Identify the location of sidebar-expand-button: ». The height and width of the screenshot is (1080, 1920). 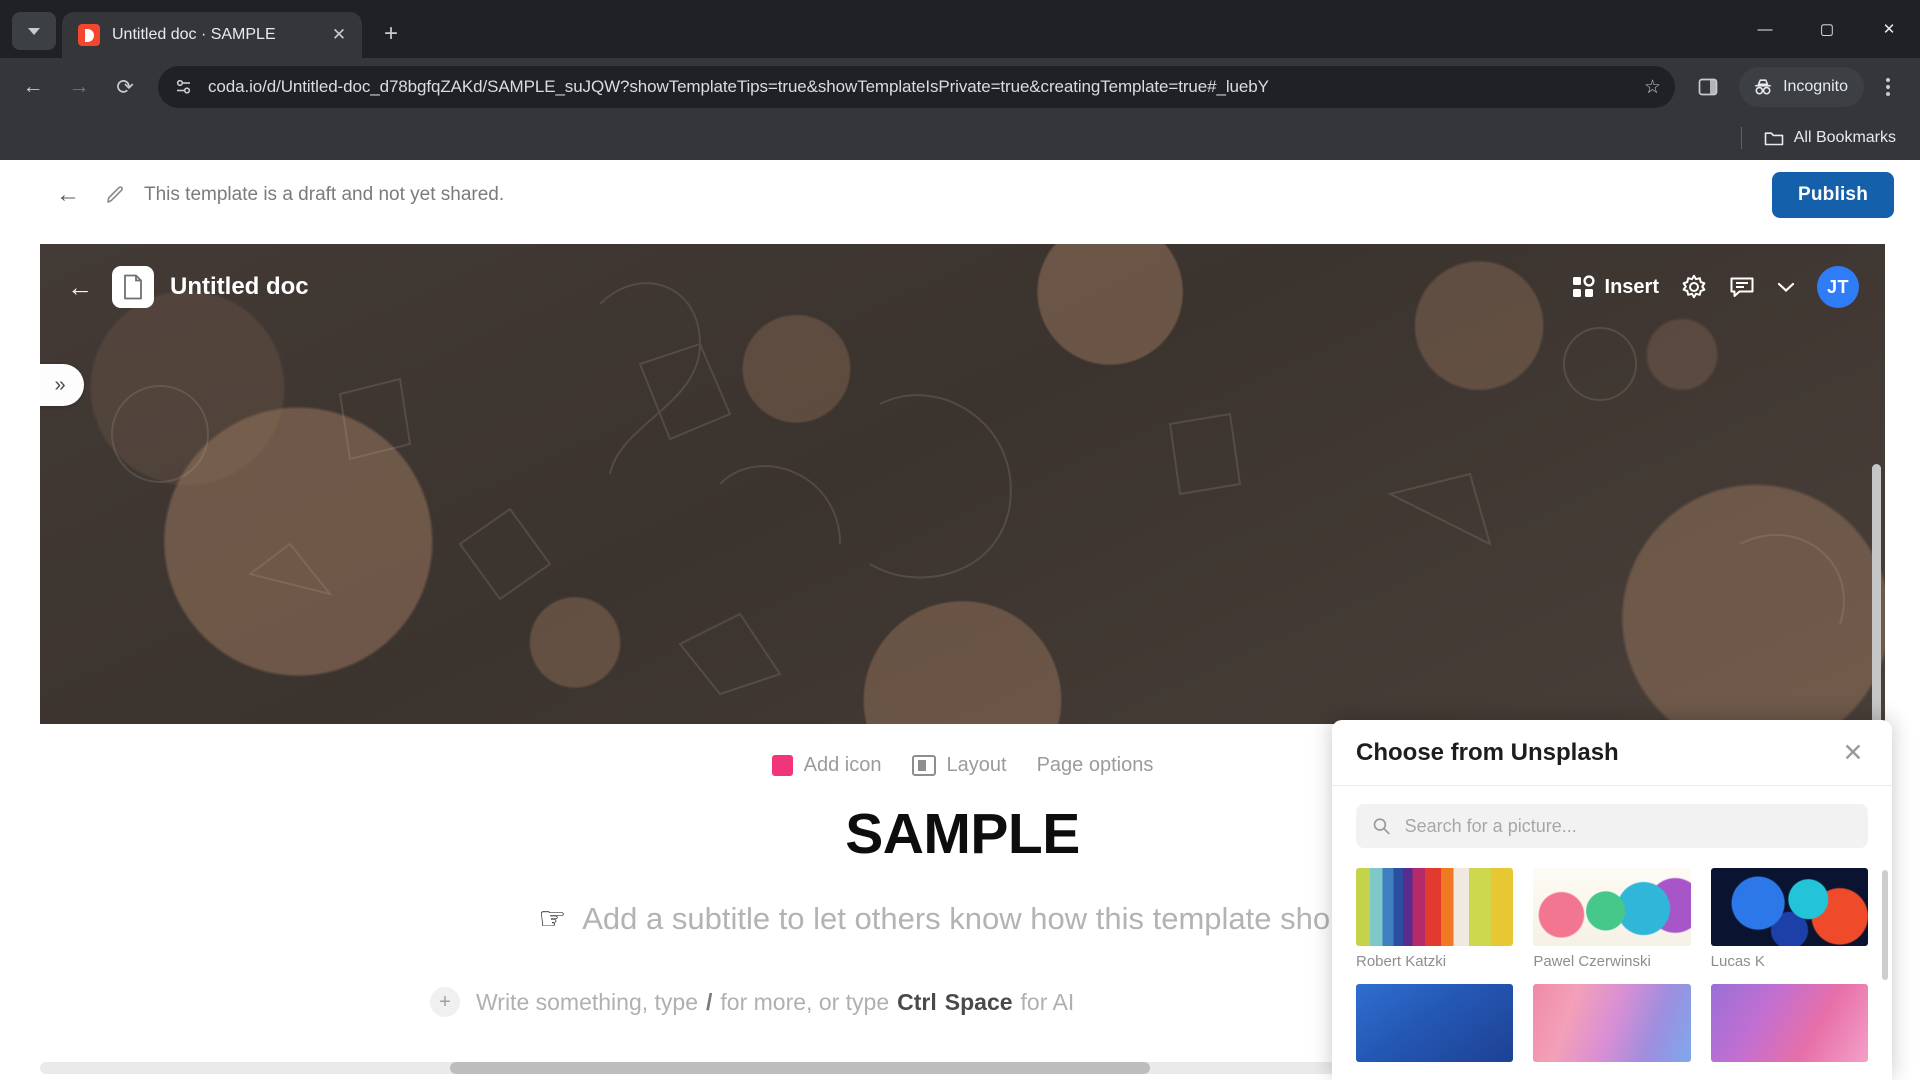
(62, 385).